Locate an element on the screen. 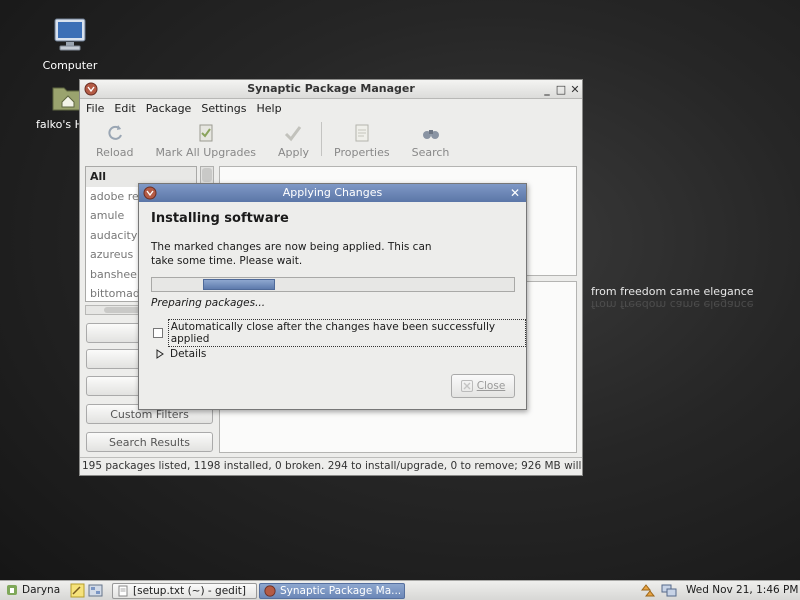  wallpaper-tagline-reflection: from freedom came elegance is located at coordinates (672, 304).